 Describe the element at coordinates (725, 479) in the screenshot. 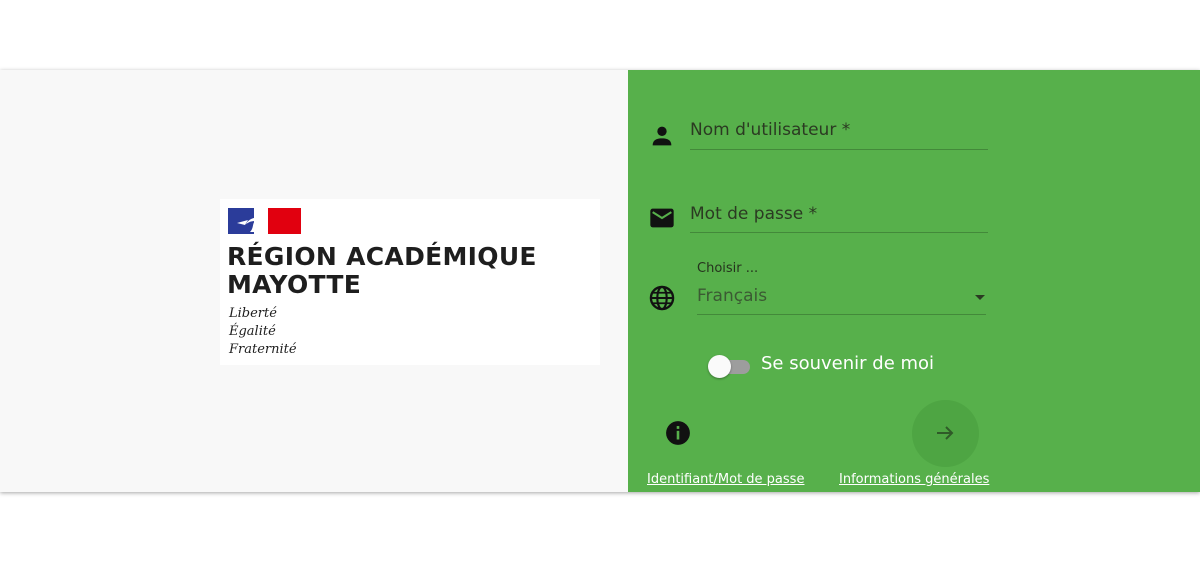

I see `forgot-credentials-link: Identifiant/Mot de passe` at that location.